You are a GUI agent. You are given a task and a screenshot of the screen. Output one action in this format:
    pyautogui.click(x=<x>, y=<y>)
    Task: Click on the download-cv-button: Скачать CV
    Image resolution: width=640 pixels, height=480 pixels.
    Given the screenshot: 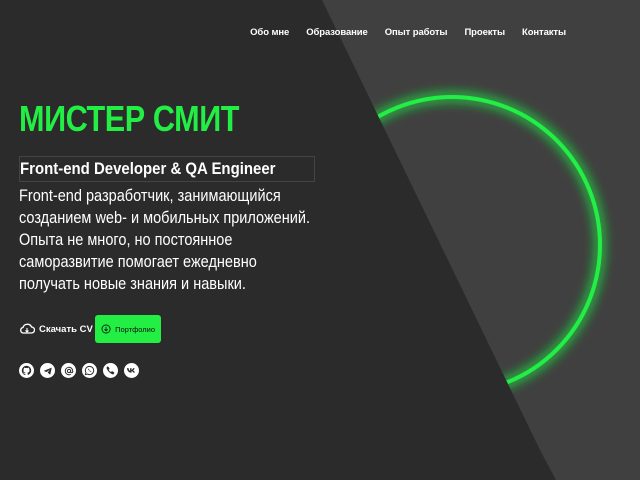 What is the action you would take?
    pyautogui.click(x=56, y=329)
    